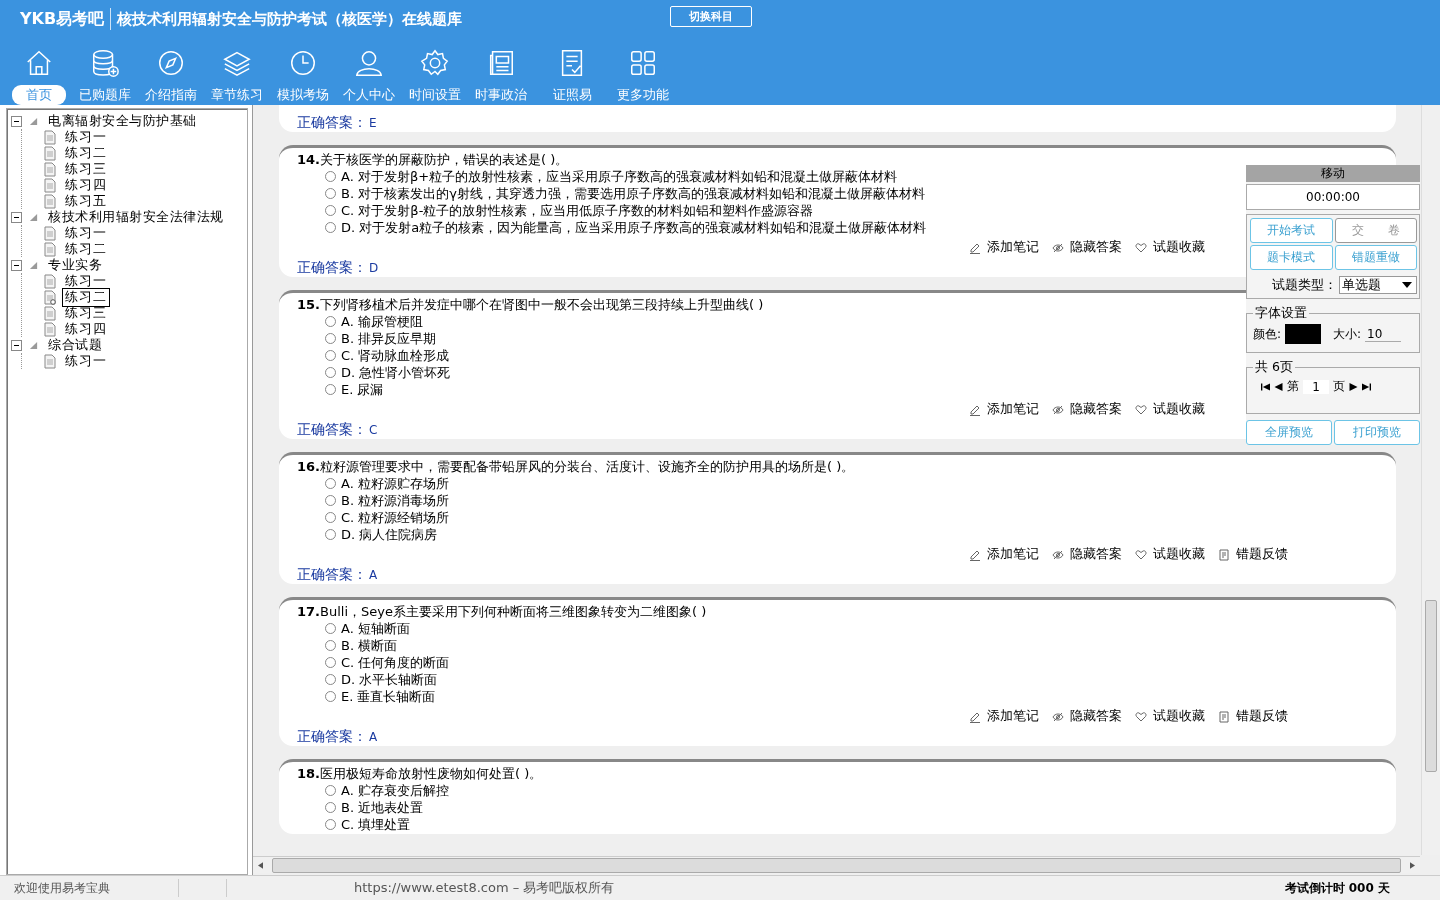 The height and width of the screenshot is (900, 1440). Describe the element at coordinates (395, 517) in the screenshot. I see `option-text: C. 粒籽源经销场所` at that location.